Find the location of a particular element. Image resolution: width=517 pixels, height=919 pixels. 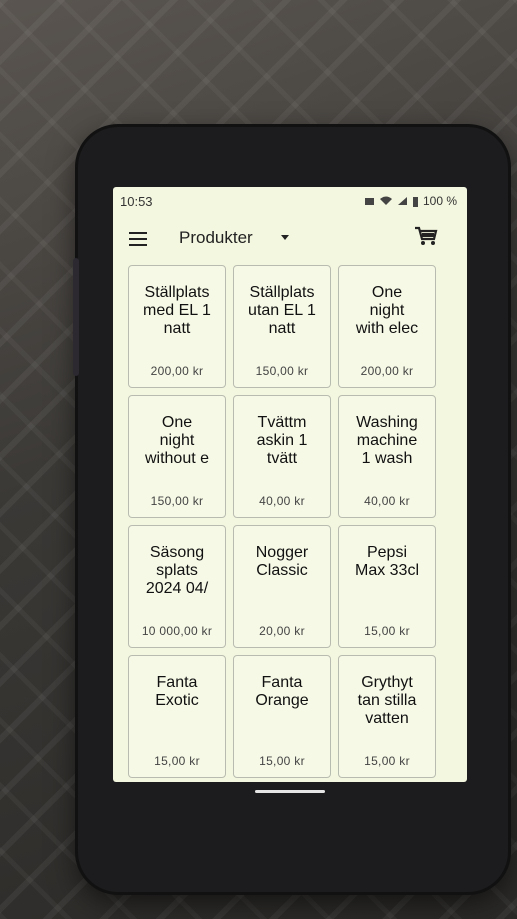

notification-icon is located at coordinates (369, 201).